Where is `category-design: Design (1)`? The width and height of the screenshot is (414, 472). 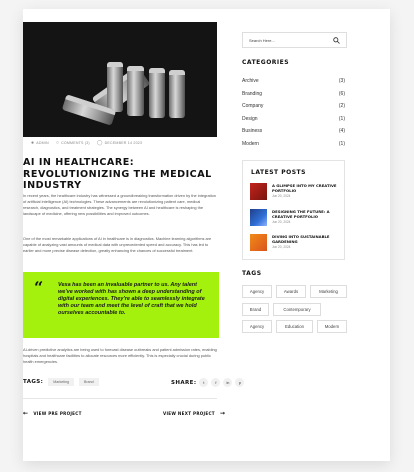 category-design: Design (1) is located at coordinates (293, 119).